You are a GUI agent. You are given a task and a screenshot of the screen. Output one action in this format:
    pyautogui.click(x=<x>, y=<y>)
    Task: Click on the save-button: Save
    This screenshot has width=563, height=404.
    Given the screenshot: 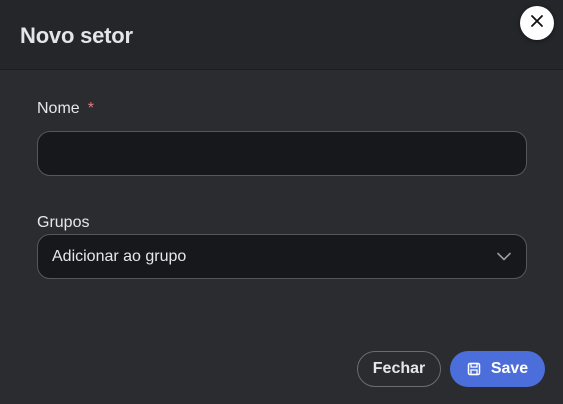 What is the action you would take?
    pyautogui.click(x=497, y=369)
    